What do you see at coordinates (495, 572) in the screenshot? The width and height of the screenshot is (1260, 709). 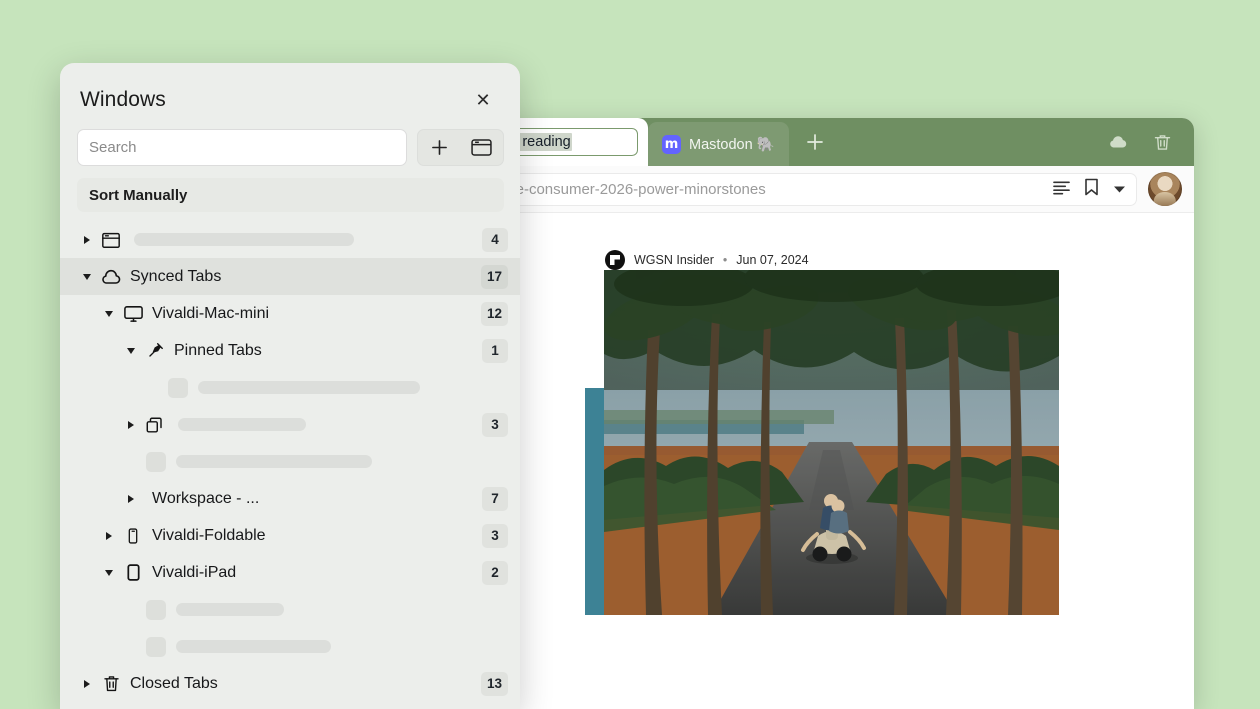 I see `tab-count-badge: 2` at bounding box center [495, 572].